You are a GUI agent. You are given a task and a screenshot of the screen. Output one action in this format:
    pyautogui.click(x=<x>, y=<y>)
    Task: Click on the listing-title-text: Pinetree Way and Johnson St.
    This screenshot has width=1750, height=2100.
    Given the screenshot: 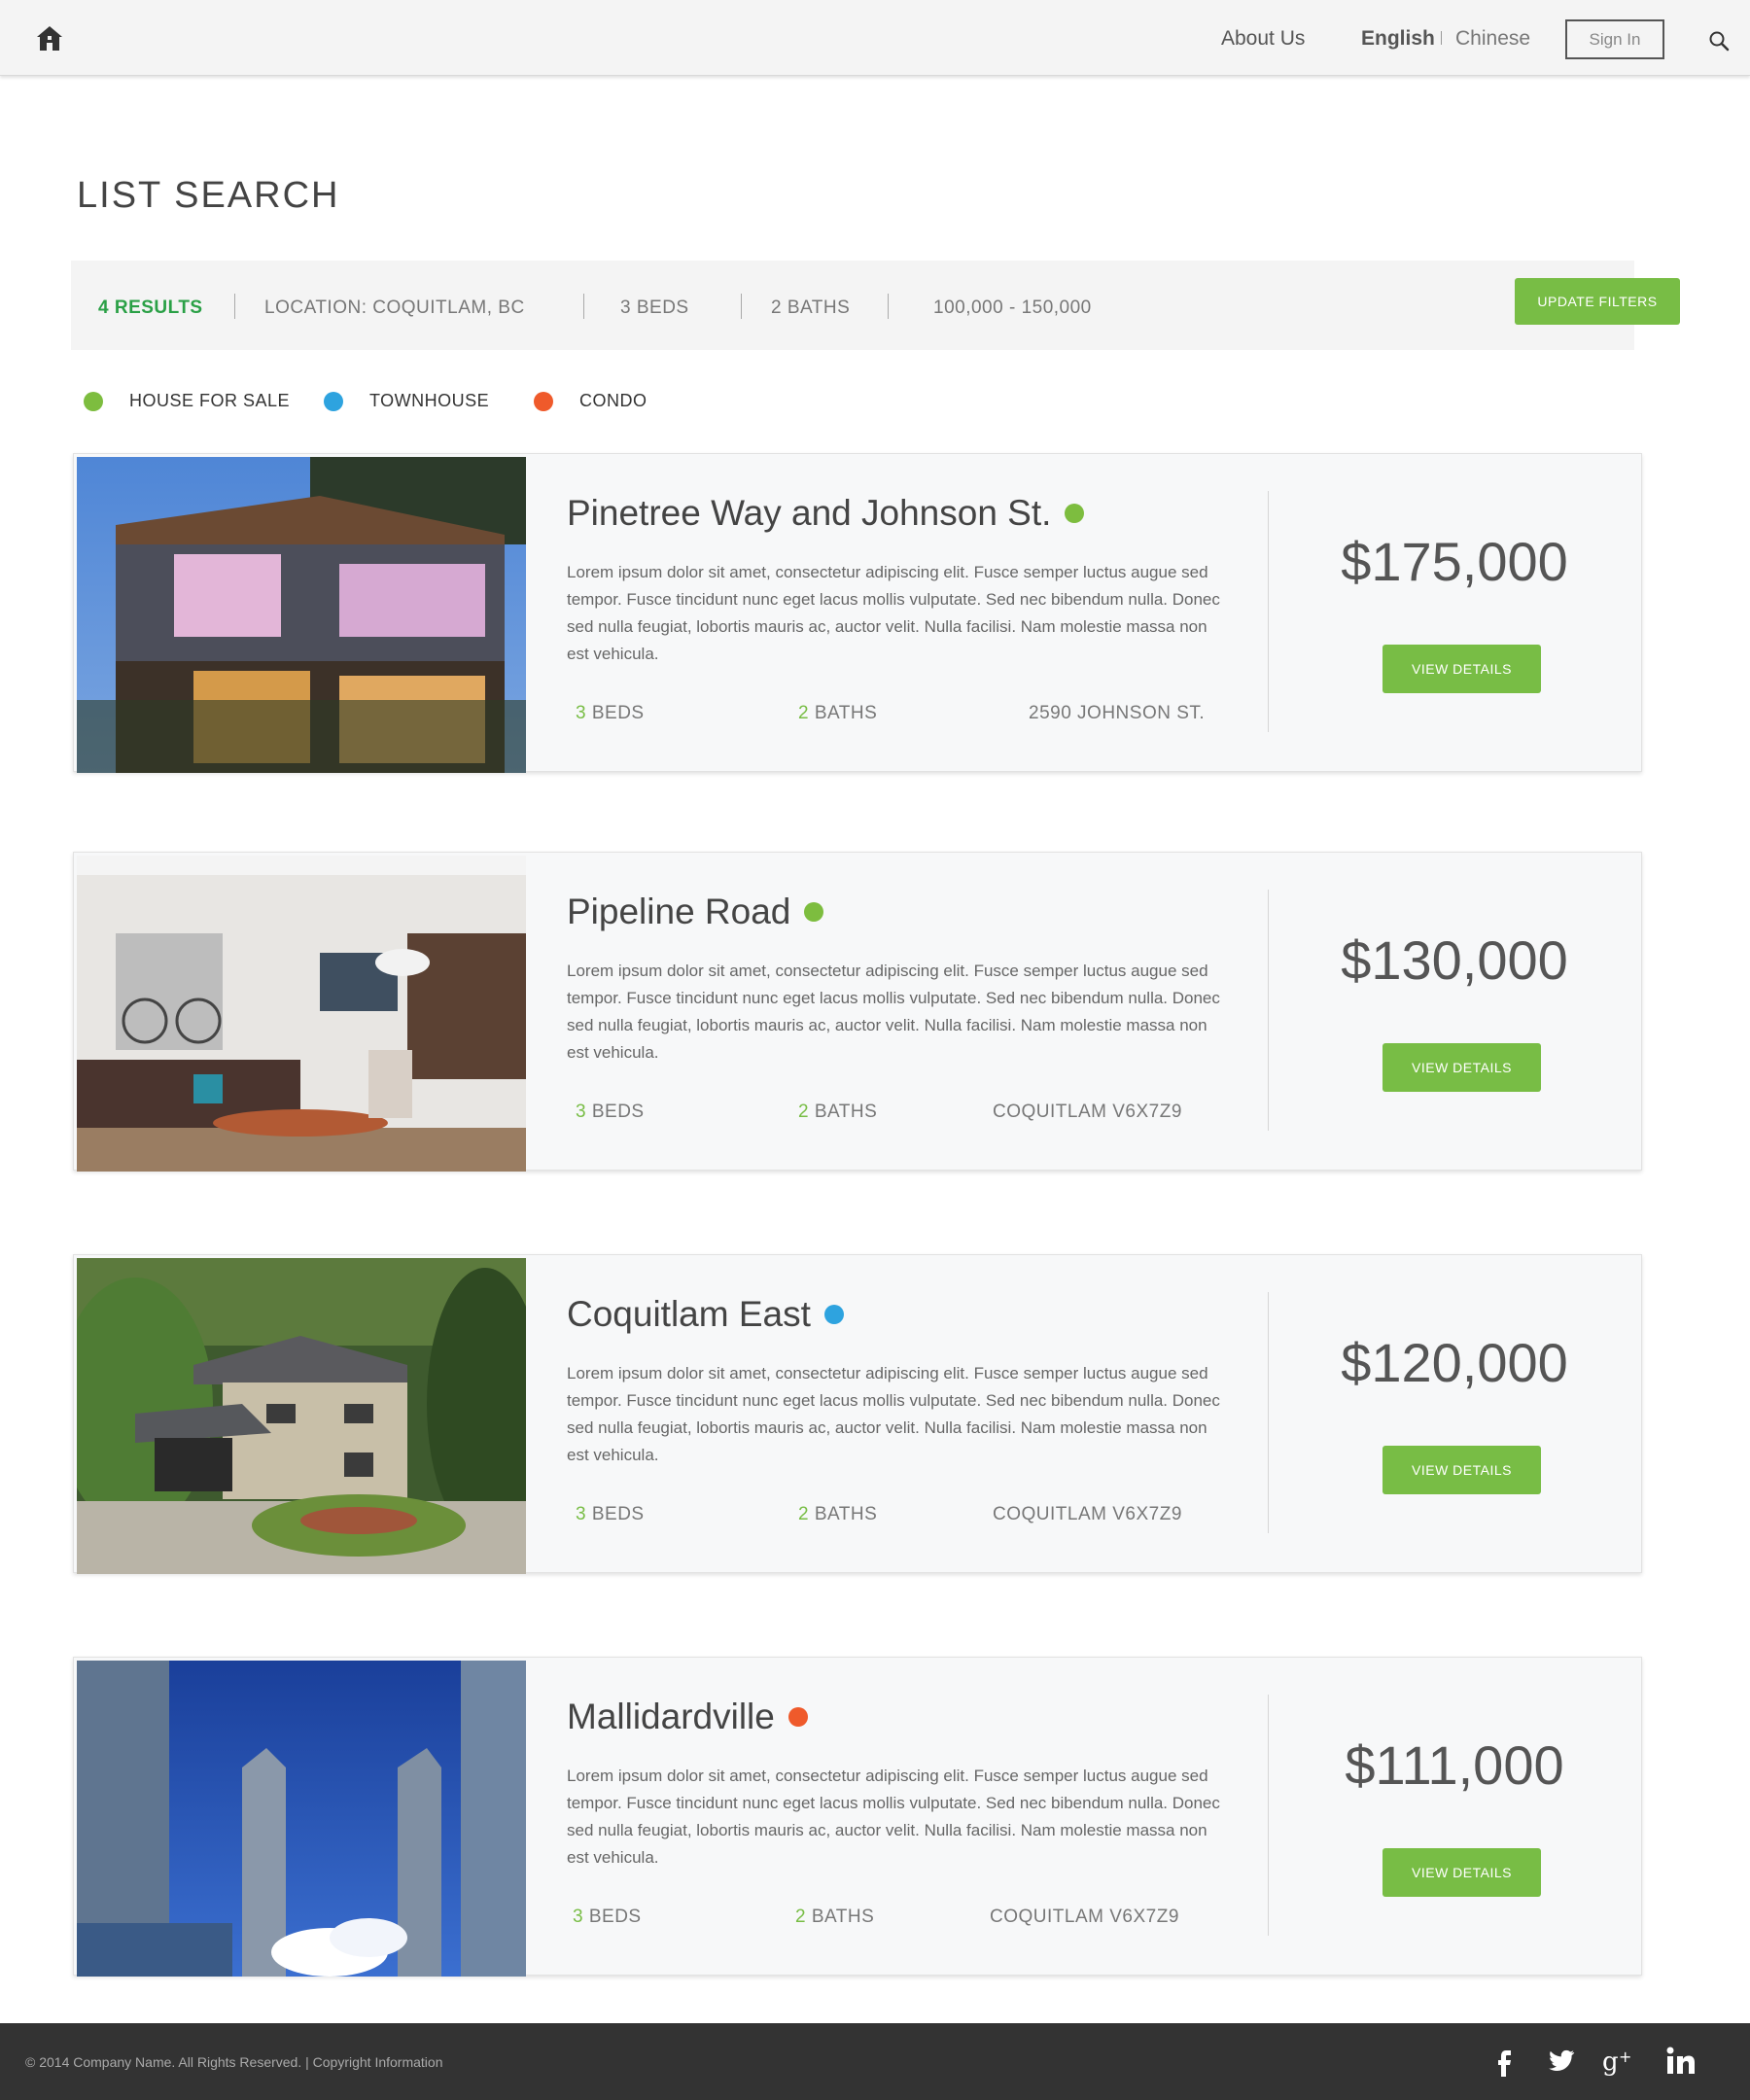 What is the action you would take?
    pyautogui.click(x=809, y=513)
    